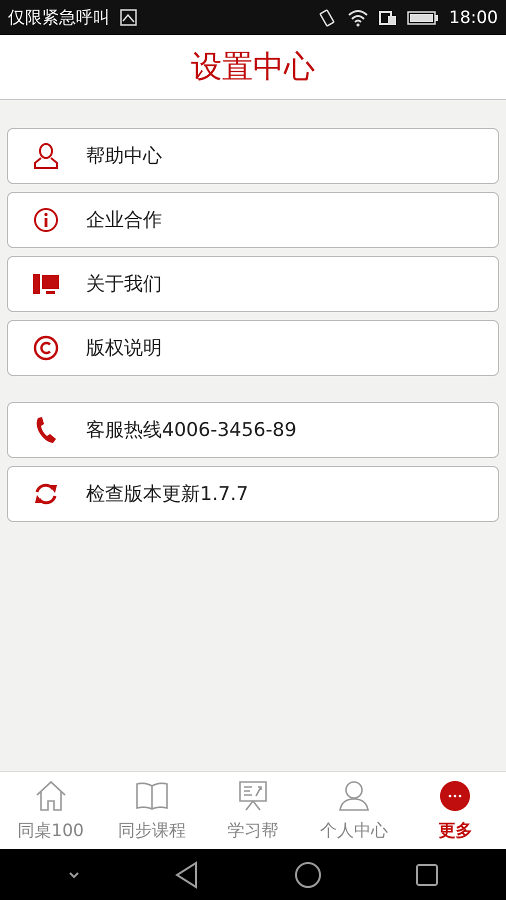 The image size is (506, 900). Describe the element at coordinates (59, 18) in the screenshot. I see `carrier-text: 仅限紧急呼叫` at that location.